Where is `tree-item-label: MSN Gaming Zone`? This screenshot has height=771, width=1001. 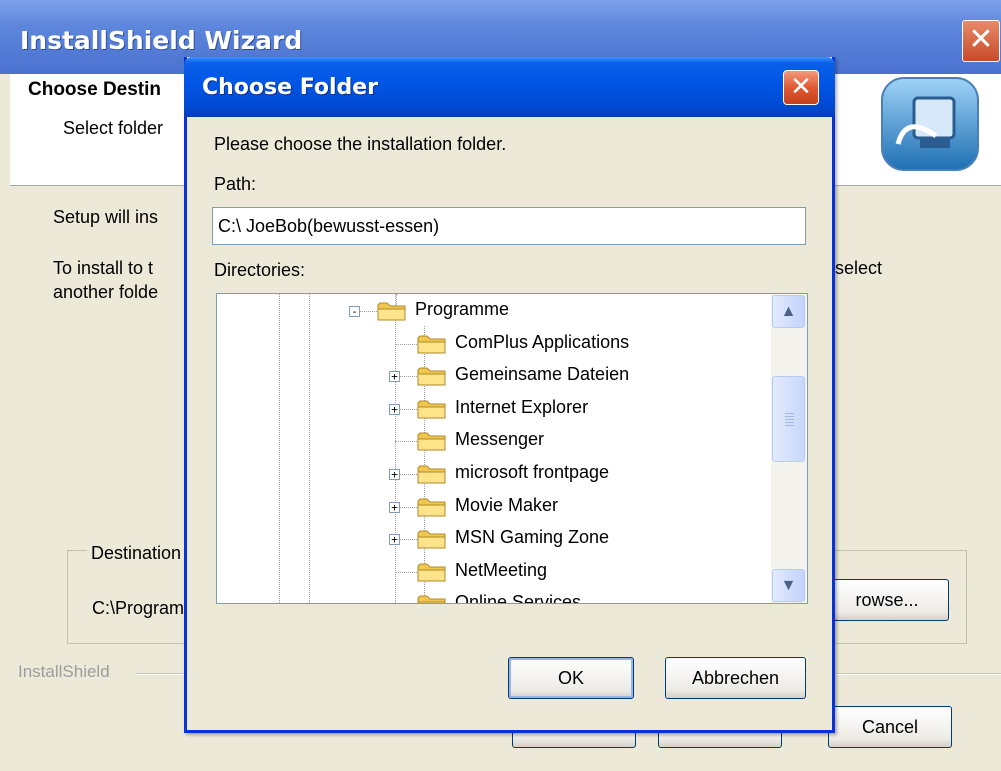 tree-item-label: MSN Gaming Zone is located at coordinates (532, 537).